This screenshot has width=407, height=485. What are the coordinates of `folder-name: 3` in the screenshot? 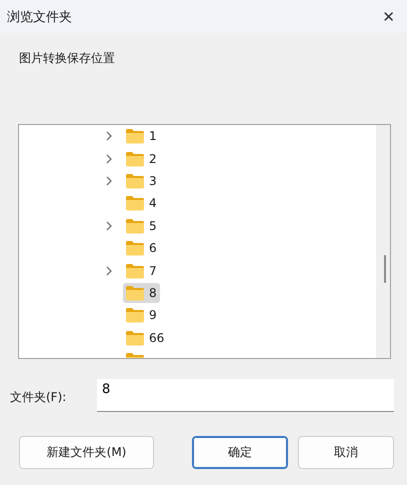 It's located at (153, 181).